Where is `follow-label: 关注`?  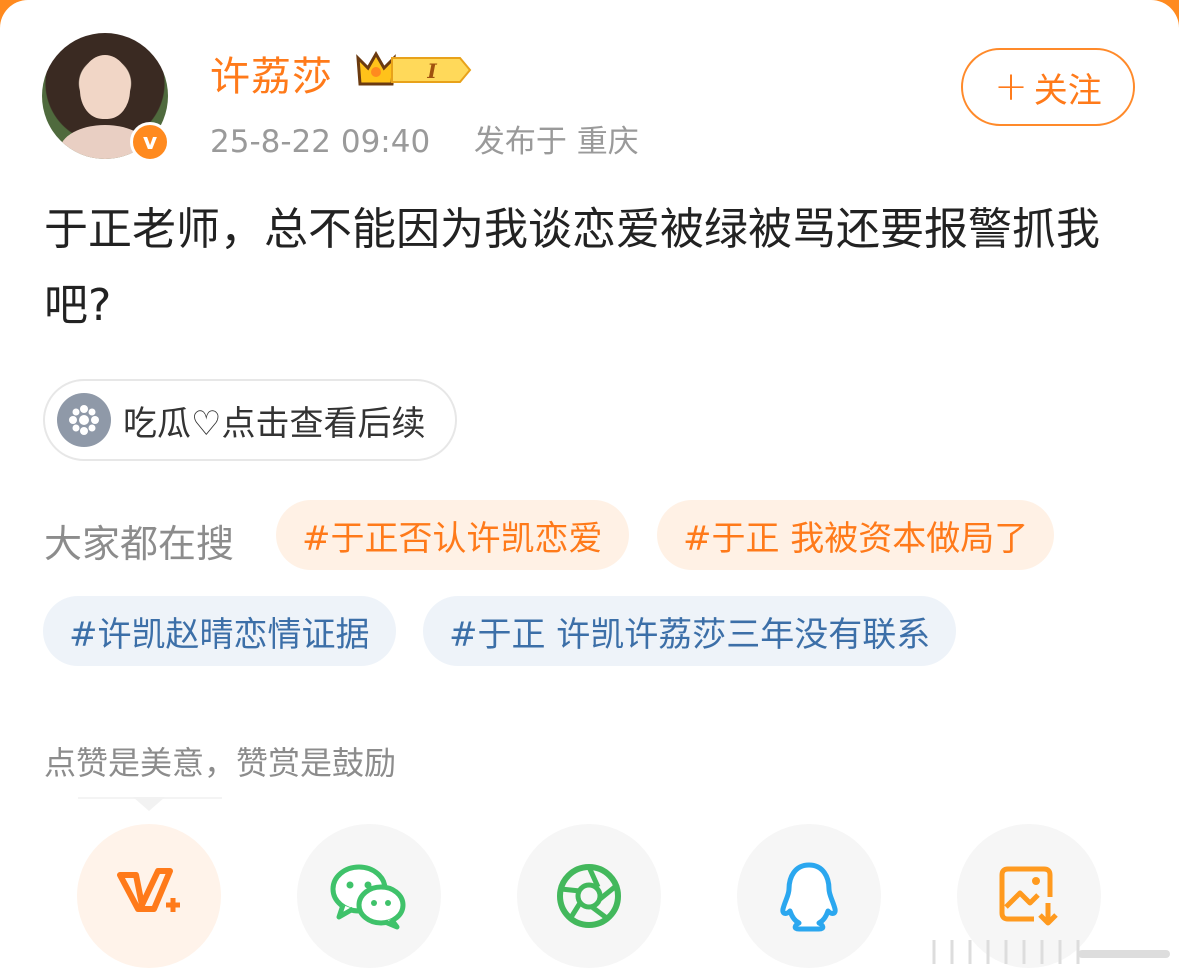
follow-label: 关注 is located at coordinates (1067, 90).